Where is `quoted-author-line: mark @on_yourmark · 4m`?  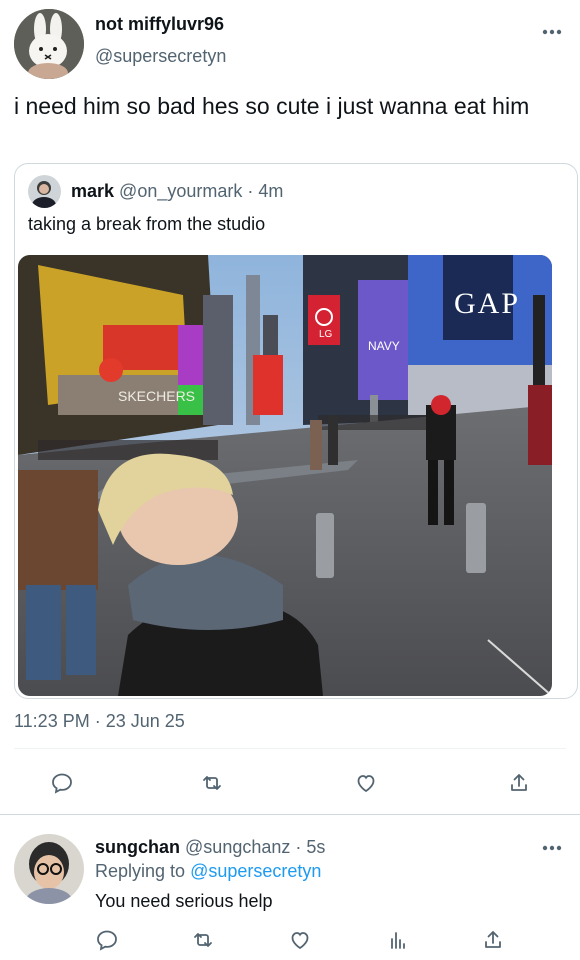
quoted-author-line: mark @on_yourmark · 4m is located at coordinates (177, 191).